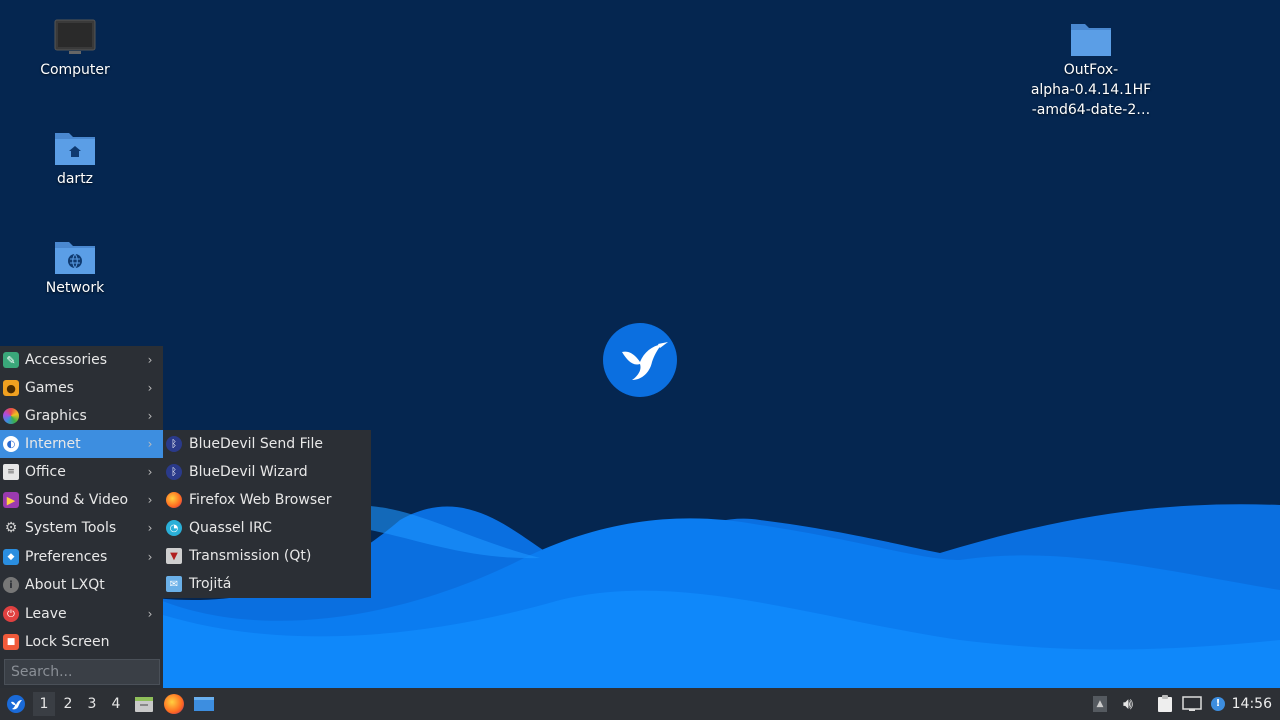 This screenshot has height=720, width=1280. I want to click on power-icon: ⏻, so click(11, 614).